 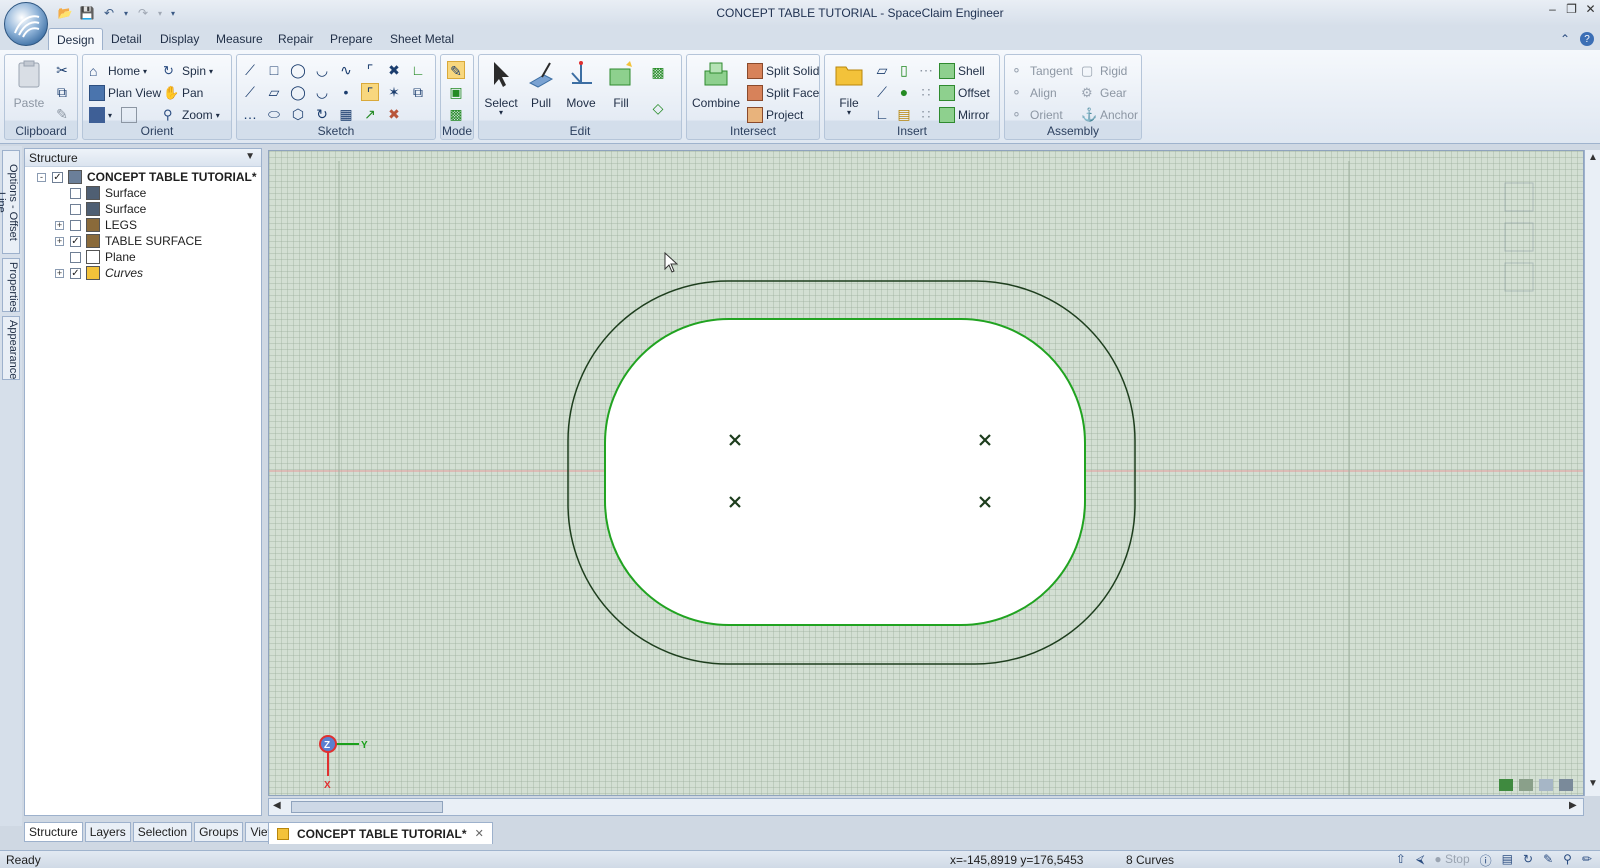 I want to click on polygon-tool-icon: ▱, so click(x=274, y=92).